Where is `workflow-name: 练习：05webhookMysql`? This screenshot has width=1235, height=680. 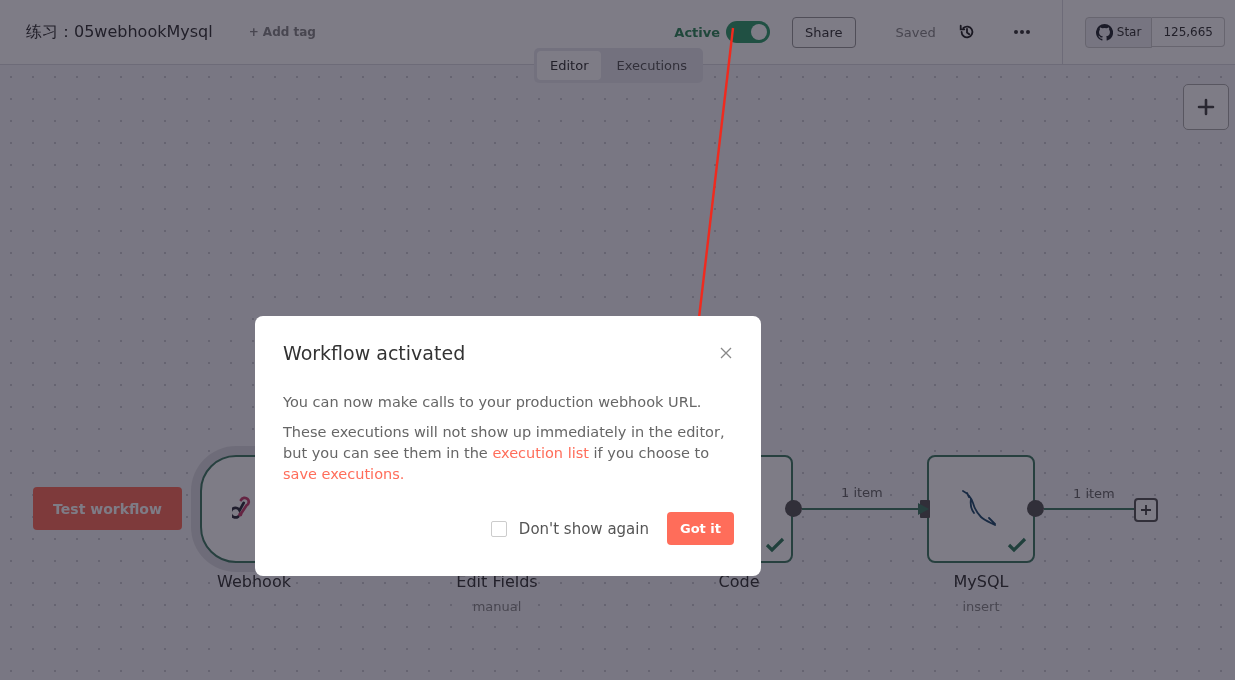 workflow-name: 练习：05webhookMysql is located at coordinates (119, 32).